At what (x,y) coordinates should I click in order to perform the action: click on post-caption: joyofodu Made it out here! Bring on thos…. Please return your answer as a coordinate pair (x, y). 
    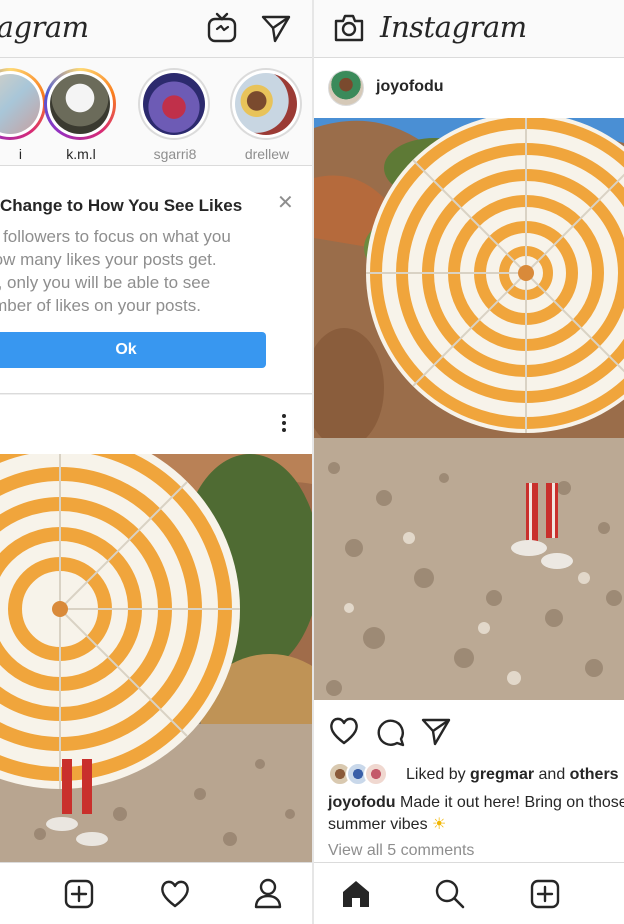
    Looking at the image, I should click on (476, 814).